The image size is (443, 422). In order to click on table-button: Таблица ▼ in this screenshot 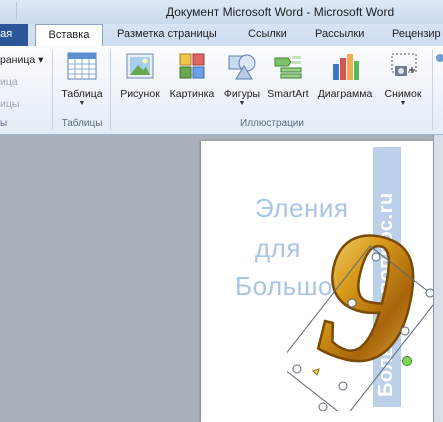, I will do `click(82, 79)`.